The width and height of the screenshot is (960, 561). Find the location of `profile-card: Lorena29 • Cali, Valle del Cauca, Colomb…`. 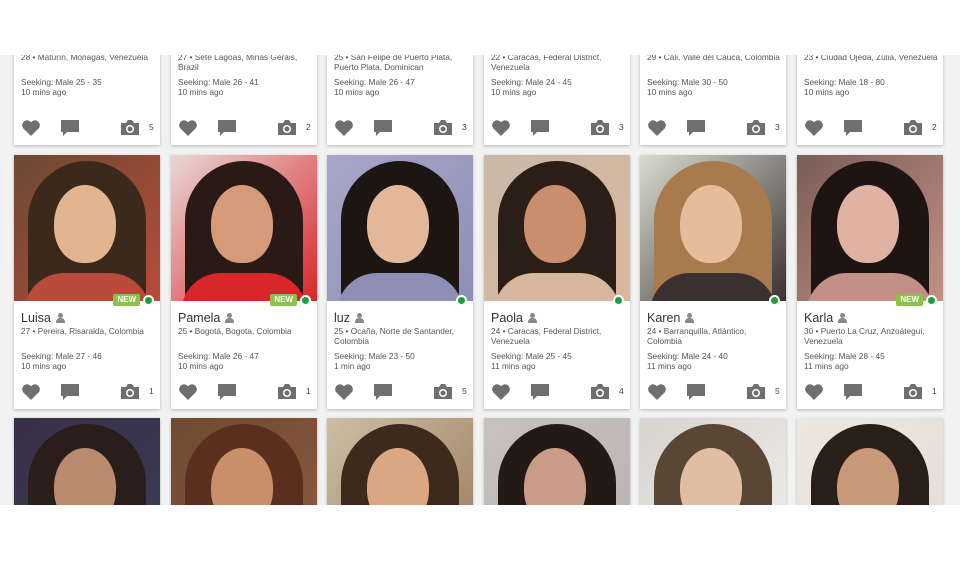

profile-card: Lorena29 • Cali, Valle del Cauca, Colomb… is located at coordinates (713, 100).